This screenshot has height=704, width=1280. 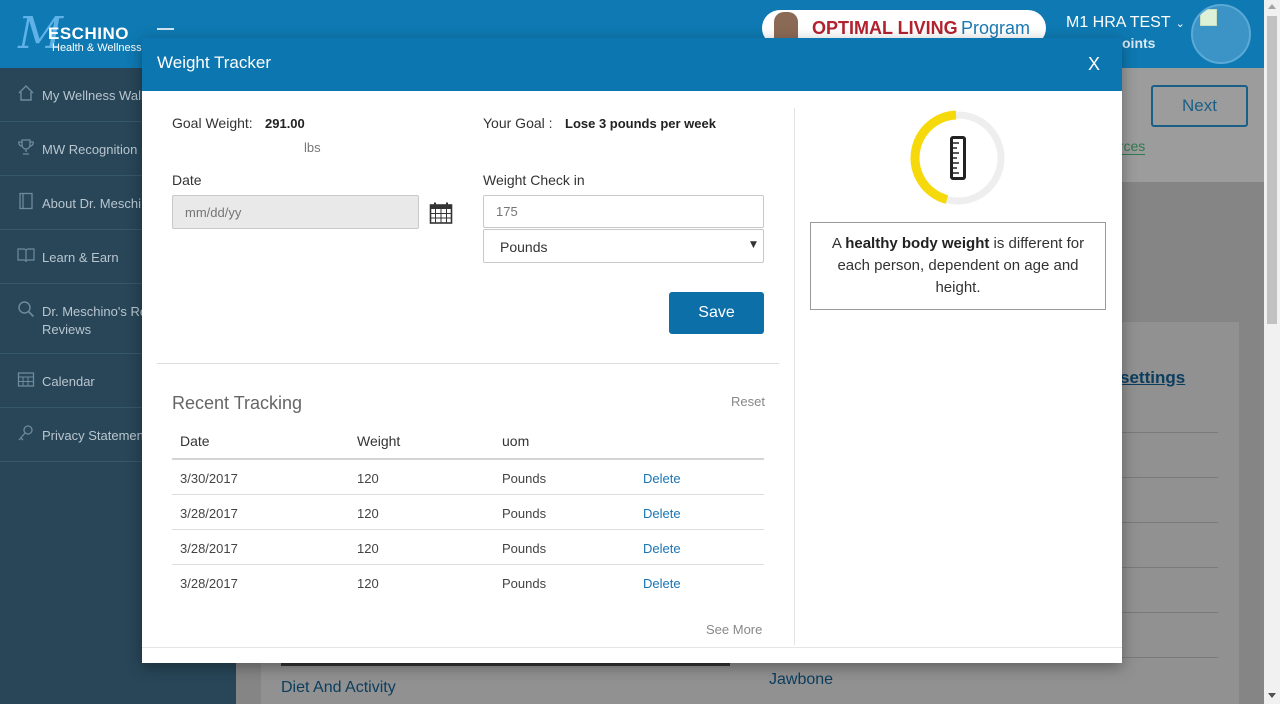 I want to click on next-button: Next, so click(x=1199, y=106).